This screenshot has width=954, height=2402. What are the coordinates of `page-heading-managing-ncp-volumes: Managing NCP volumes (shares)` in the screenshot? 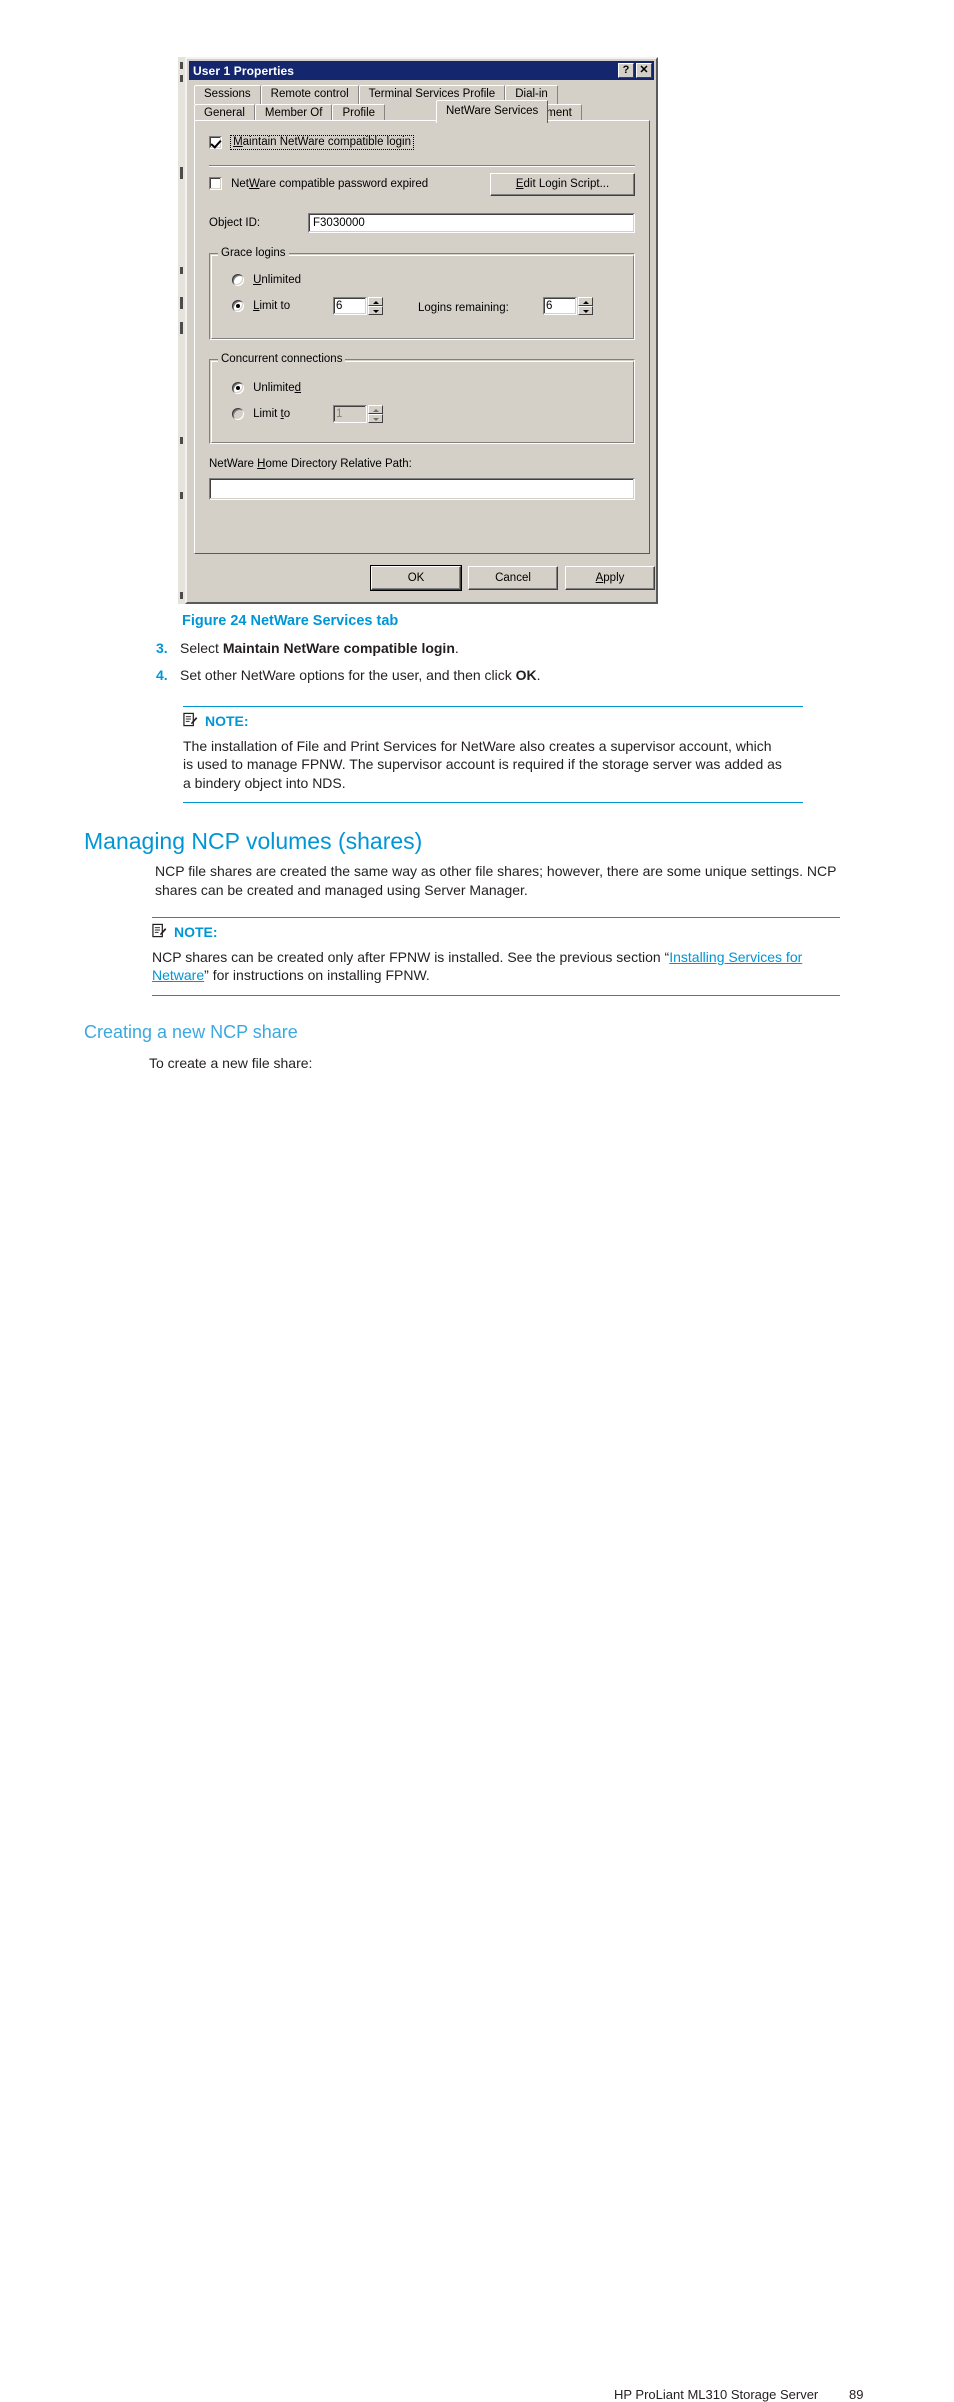 It's located at (253, 841).